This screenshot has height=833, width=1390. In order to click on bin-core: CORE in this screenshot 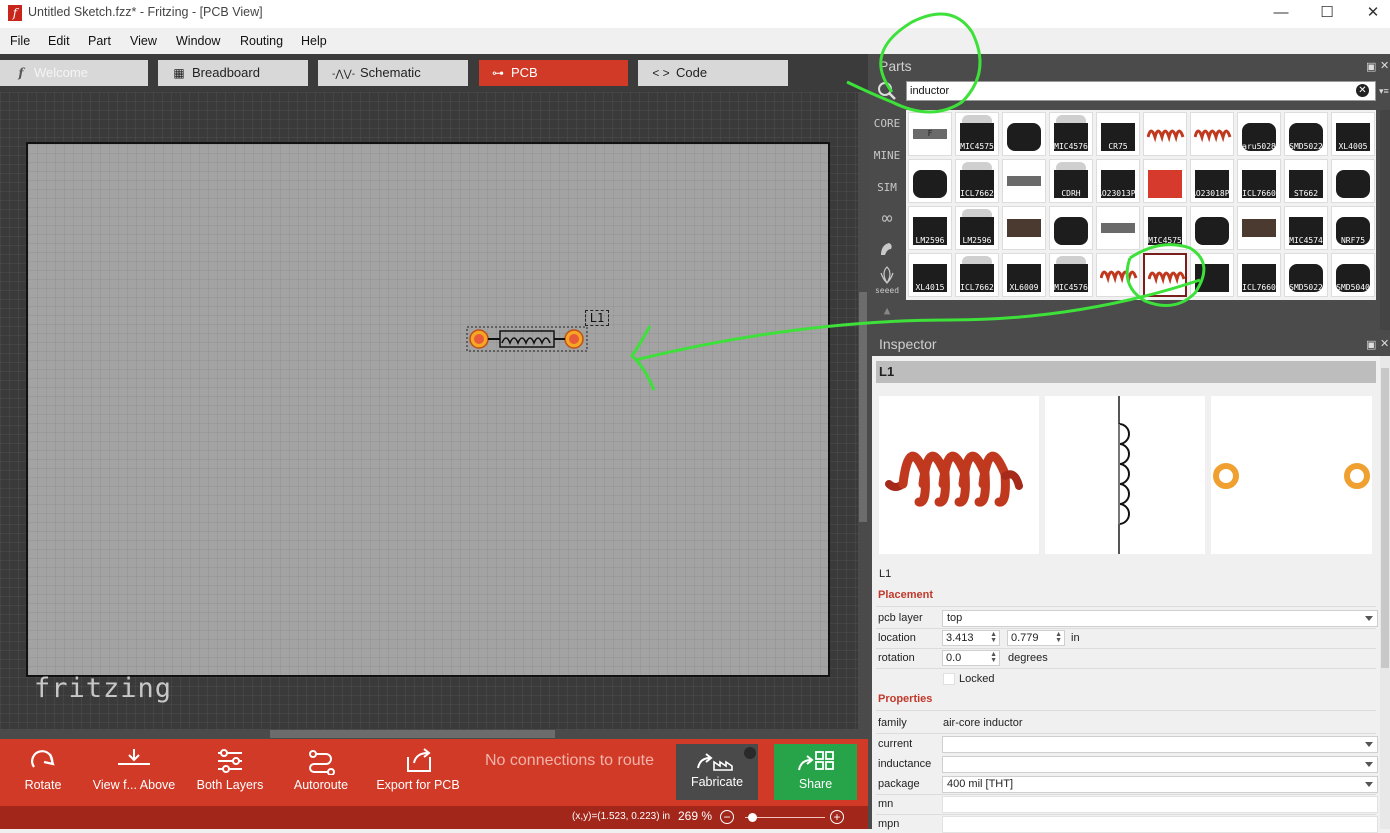, I will do `click(887, 123)`.